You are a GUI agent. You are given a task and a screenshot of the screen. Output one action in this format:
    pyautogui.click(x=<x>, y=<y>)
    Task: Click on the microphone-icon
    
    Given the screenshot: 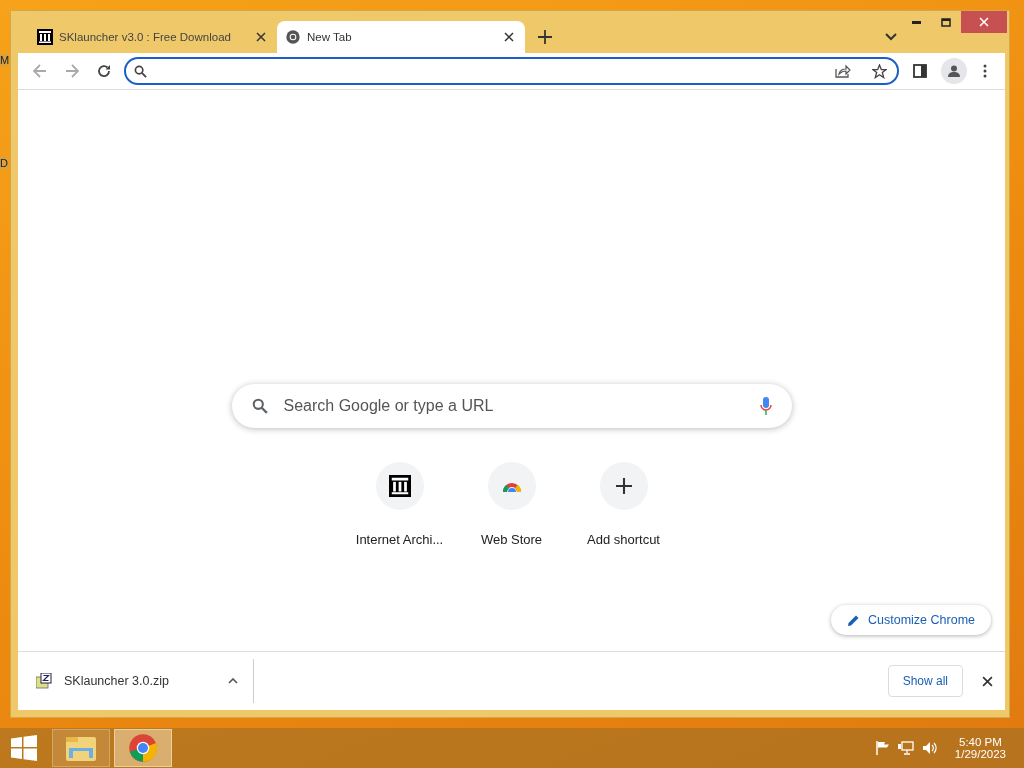 What is the action you would take?
    pyautogui.click(x=765, y=406)
    